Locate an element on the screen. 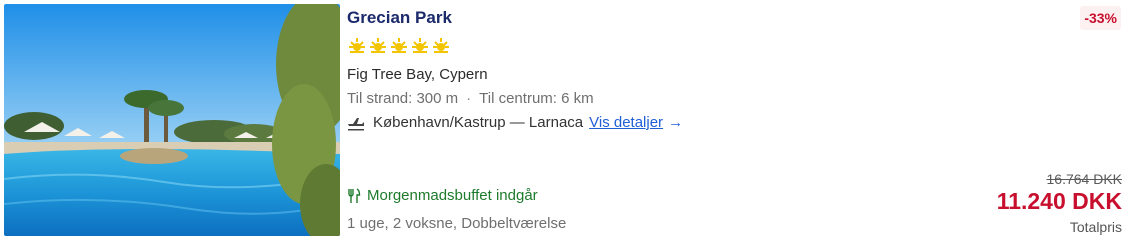 The image size is (1127, 240). fork-knife-icon is located at coordinates (354, 195).